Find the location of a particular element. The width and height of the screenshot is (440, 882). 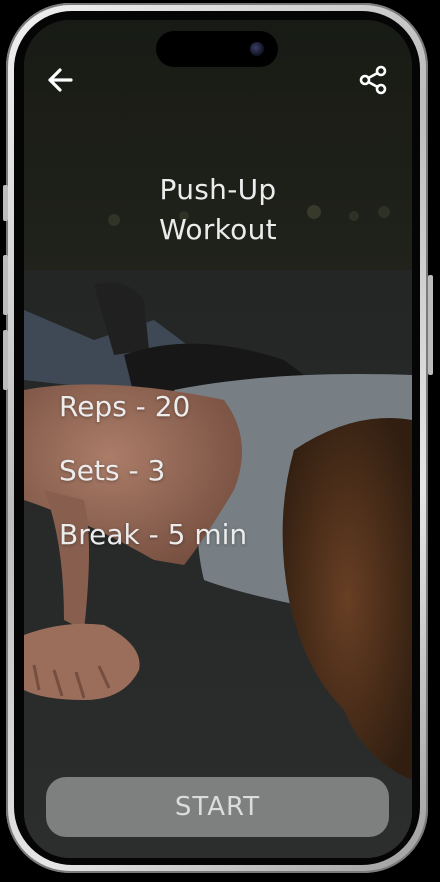

volume-up-button is located at coordinates (5, 285).